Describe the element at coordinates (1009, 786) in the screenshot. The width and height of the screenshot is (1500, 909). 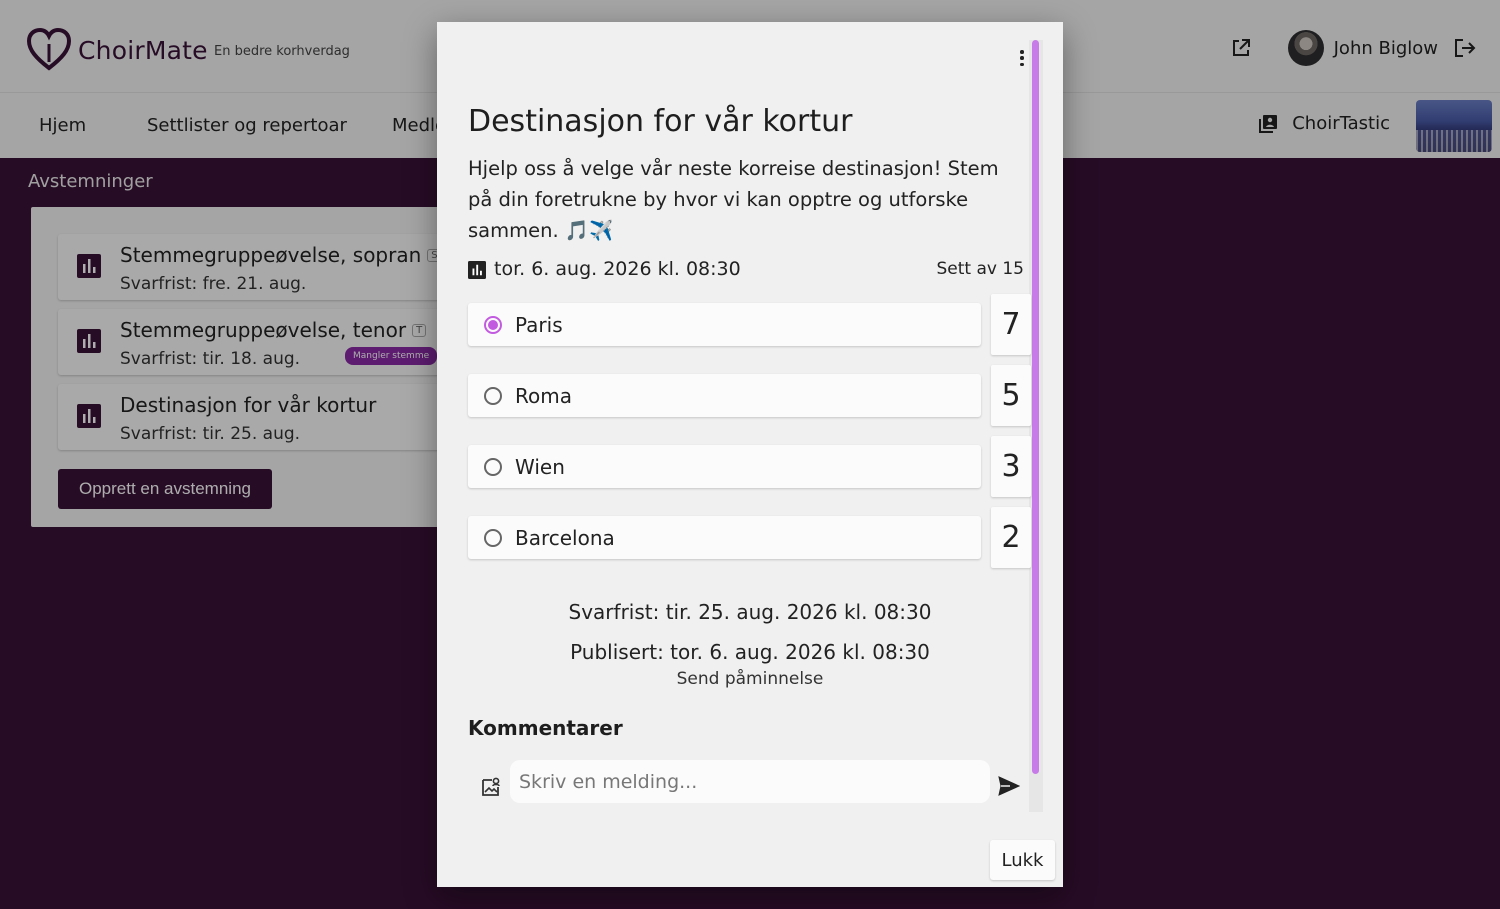
I see `send-icon` at that location.